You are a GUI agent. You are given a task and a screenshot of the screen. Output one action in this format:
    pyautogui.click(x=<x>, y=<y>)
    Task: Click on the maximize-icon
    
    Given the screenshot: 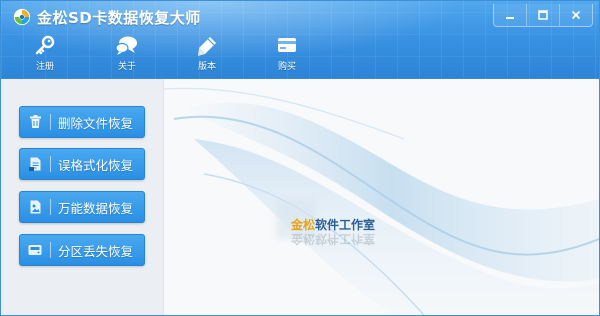 What is the action you would take?
    pyautogui.click(x=543, y=15)
    